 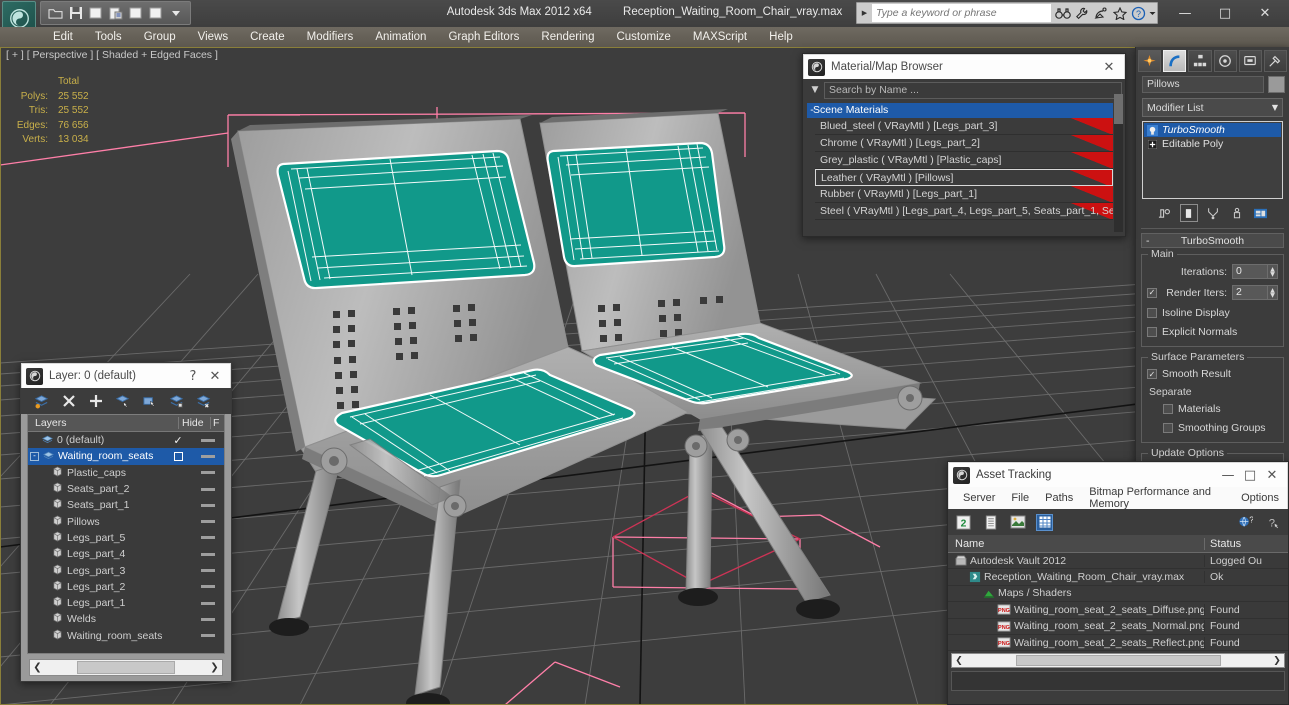 What do you see at coordinates (1118, 561) in the screenshot?
I see `asset-row: Autodesk Vault 2012 Logged Ou` at bounding box center [1118, 561].